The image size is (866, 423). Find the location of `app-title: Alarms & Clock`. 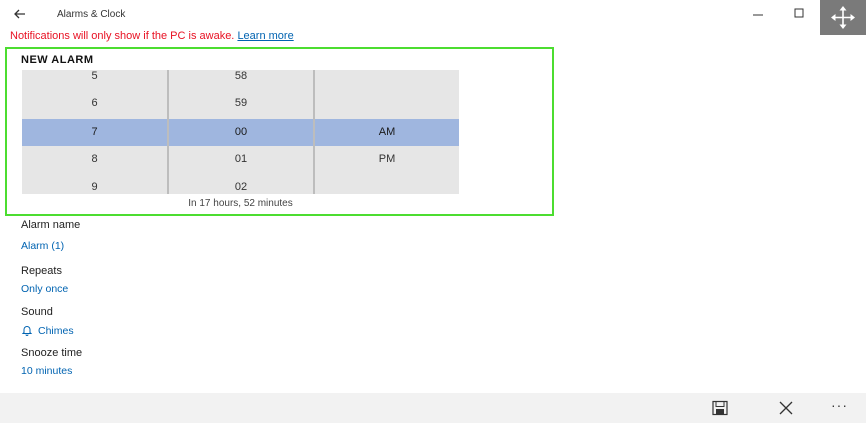

app-title: Alarms & Clock is located at coordinates (91, 14).